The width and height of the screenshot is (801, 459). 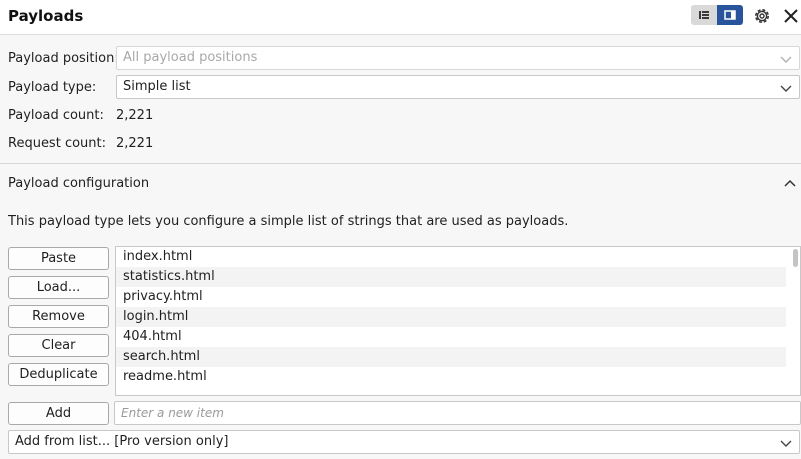 I want to click on payload-count-value: 2,221, so click(x=135, y=115).